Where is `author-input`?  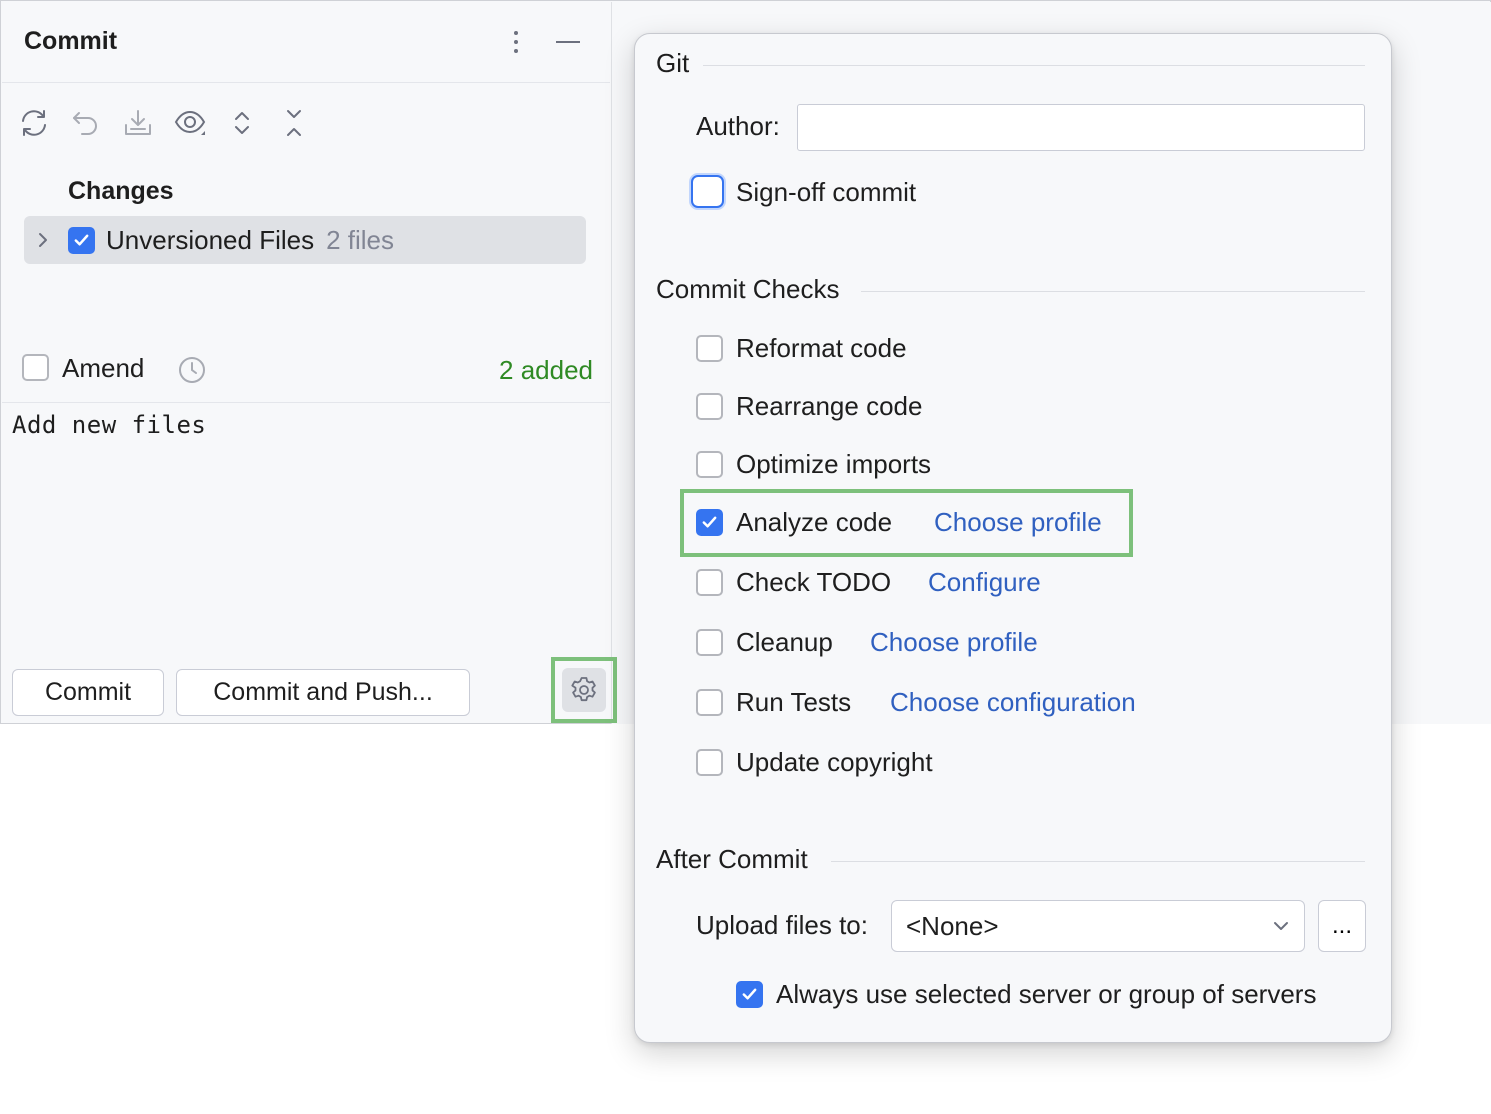 author-input is located at coordinates (1081, 127).